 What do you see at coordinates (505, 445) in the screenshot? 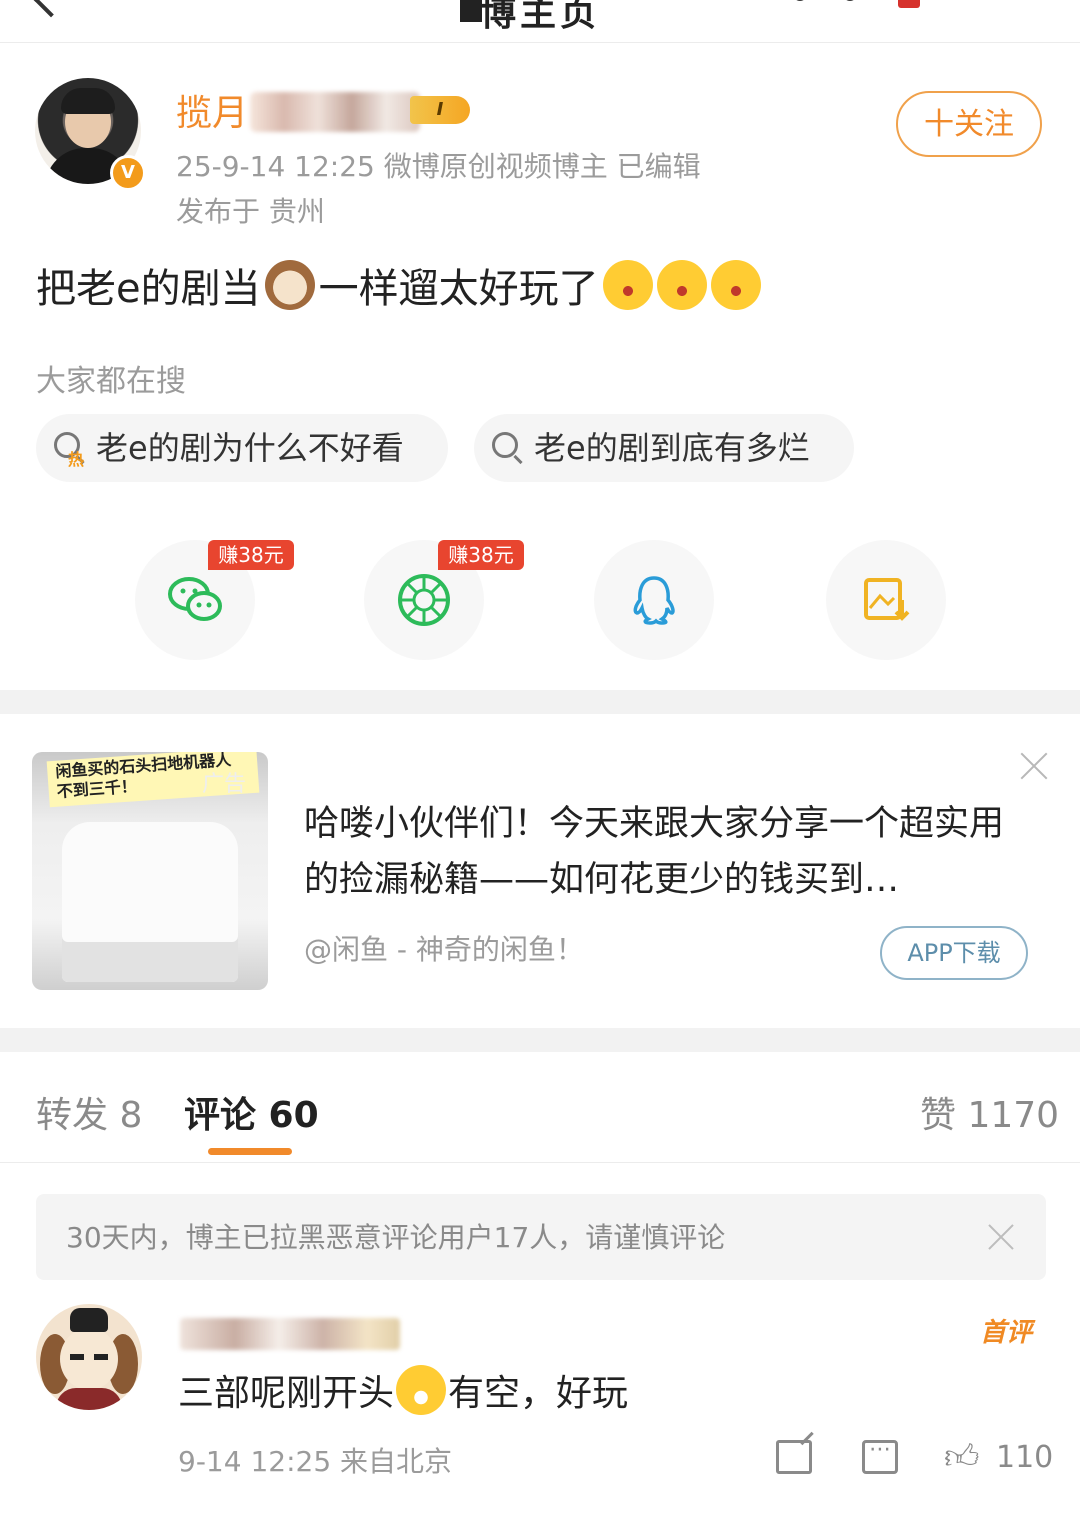
I see `search-icon` at bounding box center [505, 445].